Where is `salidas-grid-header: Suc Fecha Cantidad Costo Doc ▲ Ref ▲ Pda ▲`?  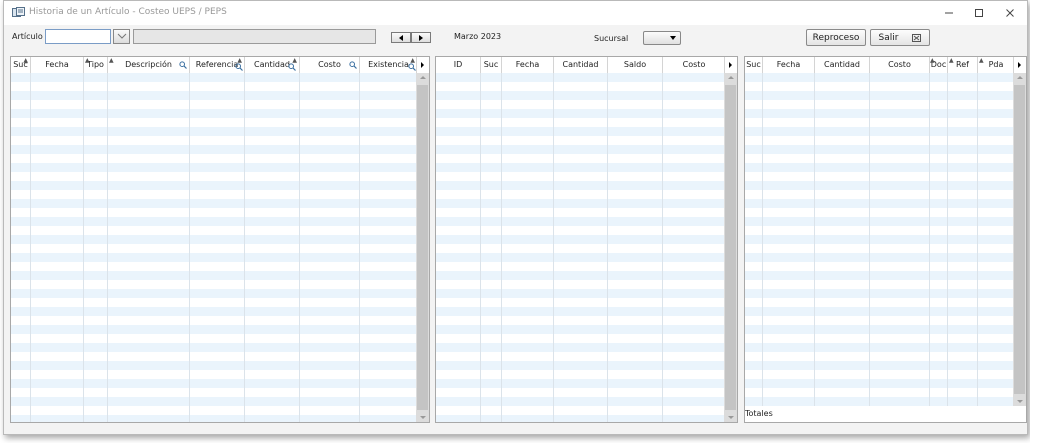 salidas-grid-header: Suc Fecha Cantidad Costo Doc ▲ Ref ▲ Pda ▲ is located at coordinates (880, 65).